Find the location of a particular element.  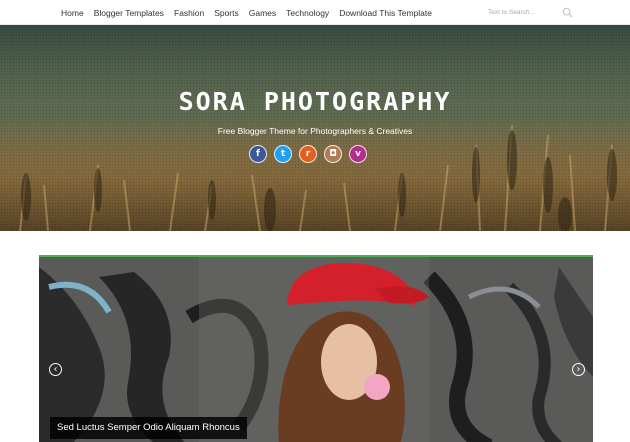

facebook-icon: f is located at coordinates (258, 154).